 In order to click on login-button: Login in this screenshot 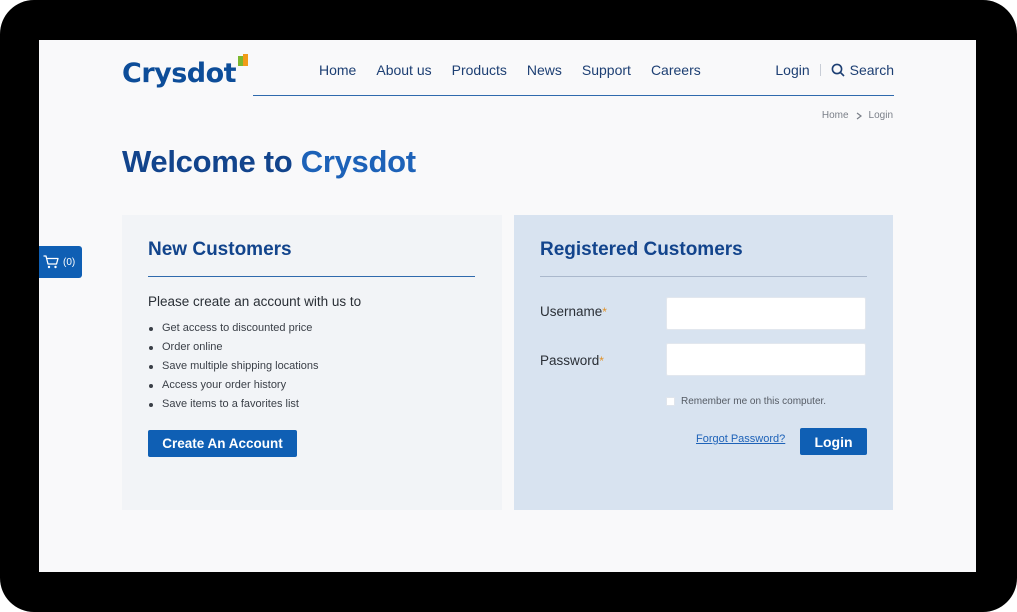, I will do `click(833, 441)`.